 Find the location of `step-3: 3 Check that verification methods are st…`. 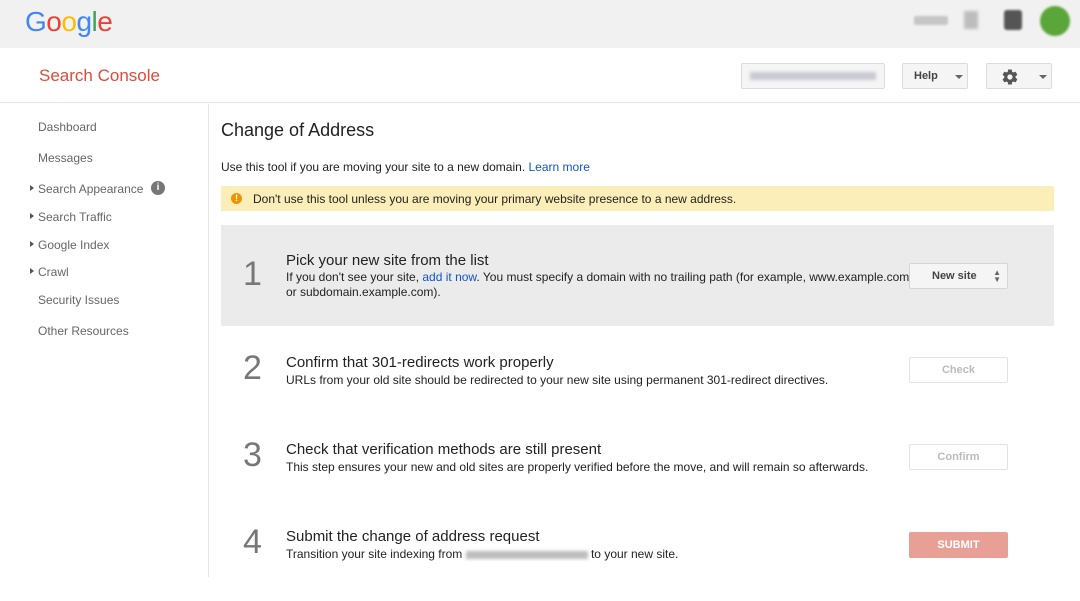

step-3: 3 Check that verification methods are st… is located at coordinates (637, 463).